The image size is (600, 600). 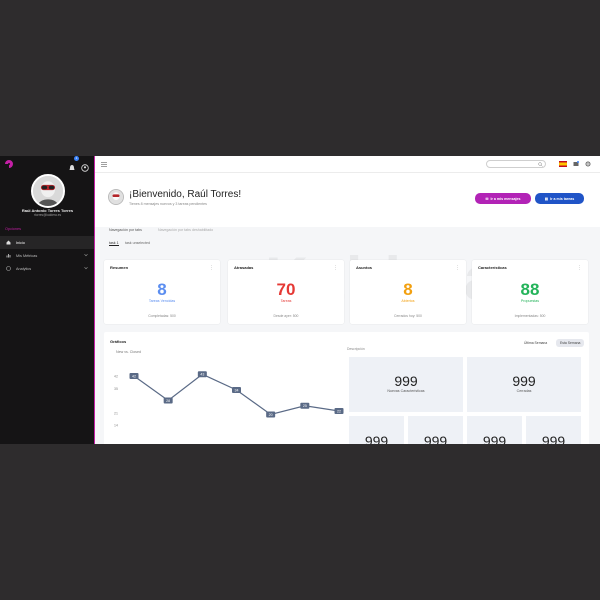 What do you see at coordinates (408, 301) in the screenshot?
I see `card-label: Abiertos` at bounding box center [408, 301].